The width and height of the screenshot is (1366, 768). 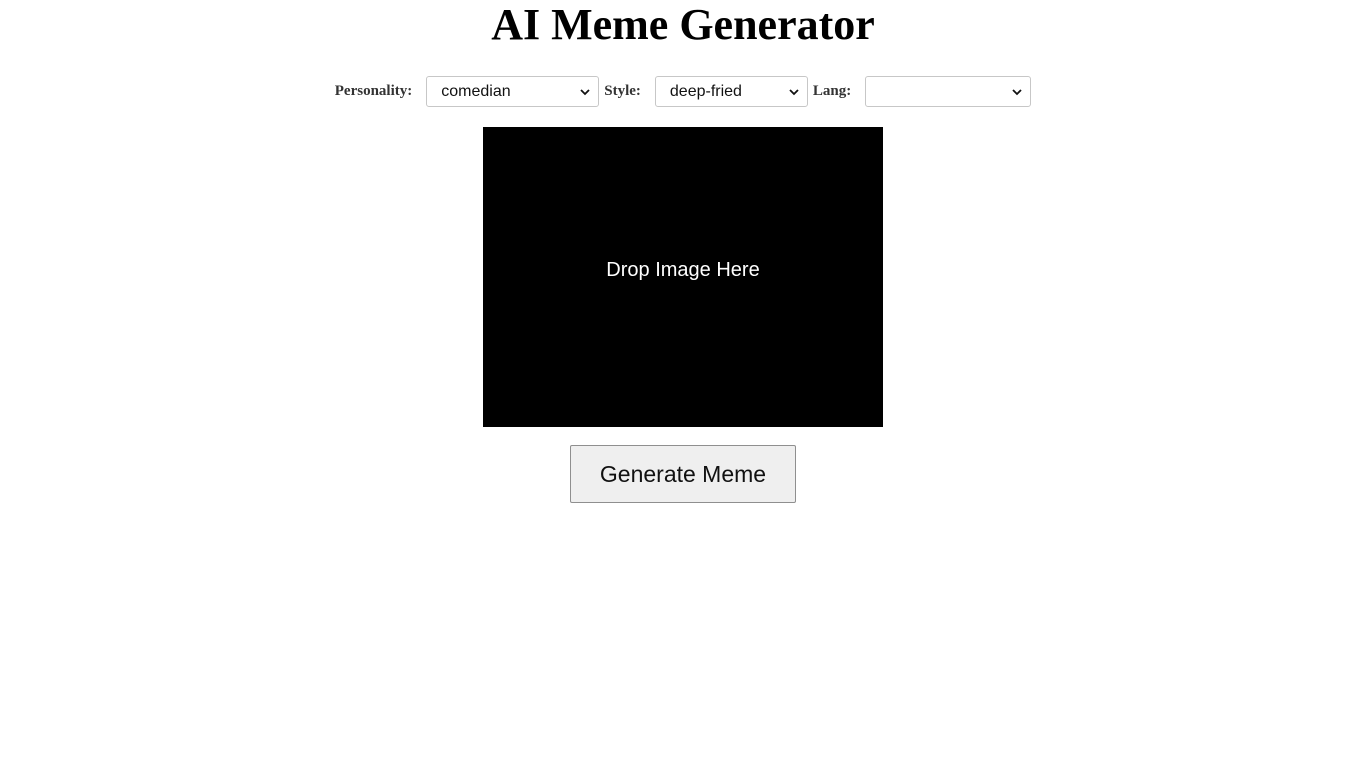 I want to click on page-title: AI Meme Generator, so click(x=683, y=24).